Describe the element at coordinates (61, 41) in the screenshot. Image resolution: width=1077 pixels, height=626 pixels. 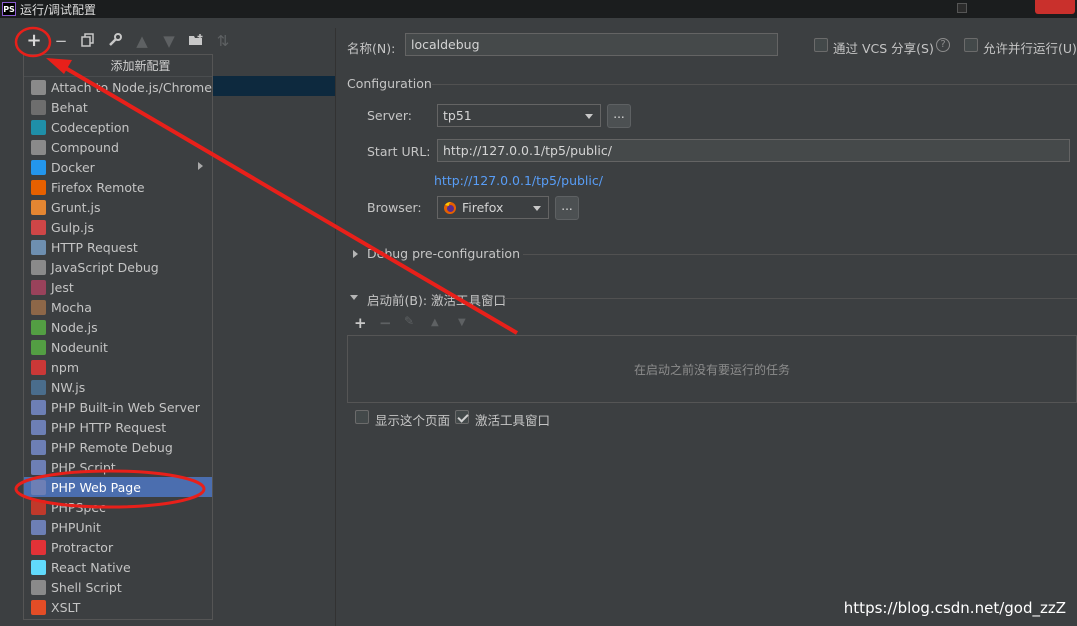
I see `remove-configuration-button: −` at that location.